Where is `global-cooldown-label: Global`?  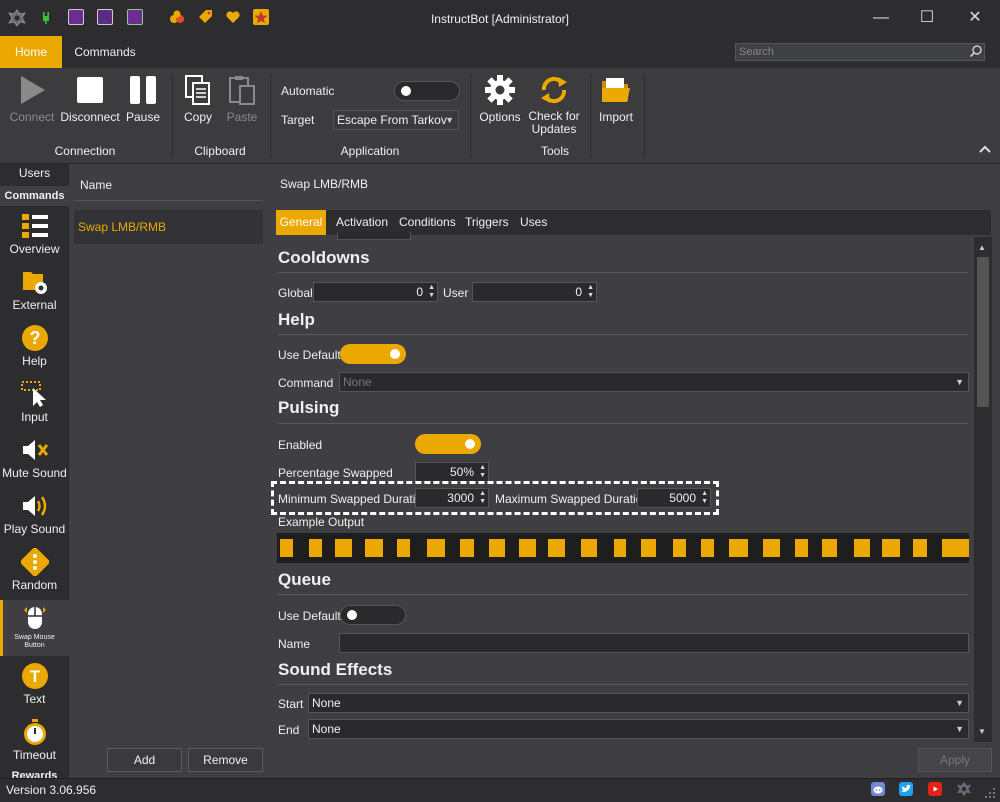
global-cooldown-label: Global is located at coordinates (295, 293).